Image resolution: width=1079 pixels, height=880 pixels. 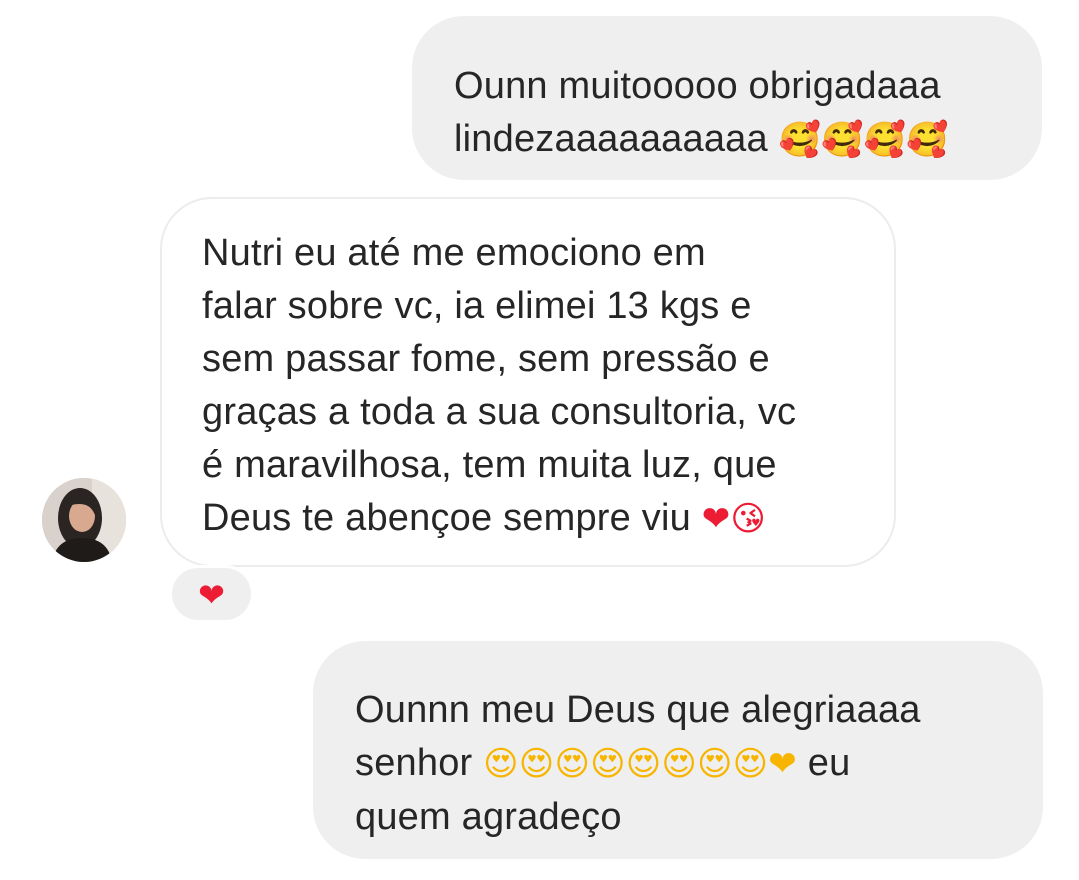 What do you see at coordinates (829, 763) in the screenshot?
I see `message-text-fragment: eu` at bounding box center [829, 763].